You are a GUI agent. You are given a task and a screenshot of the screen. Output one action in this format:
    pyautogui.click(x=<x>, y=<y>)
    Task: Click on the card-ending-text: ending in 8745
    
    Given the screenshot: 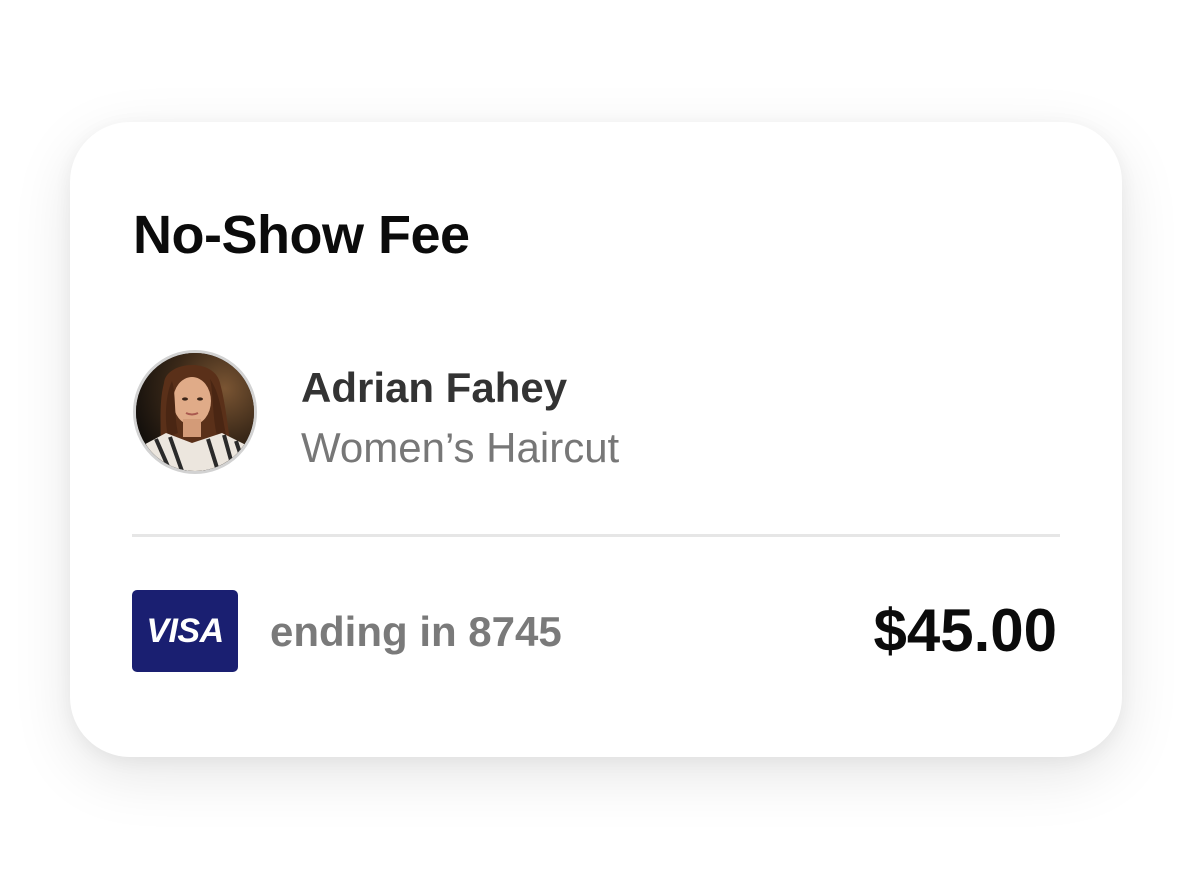 What is the action you would take?
    pyautogui.click(x=416, y=631)
    